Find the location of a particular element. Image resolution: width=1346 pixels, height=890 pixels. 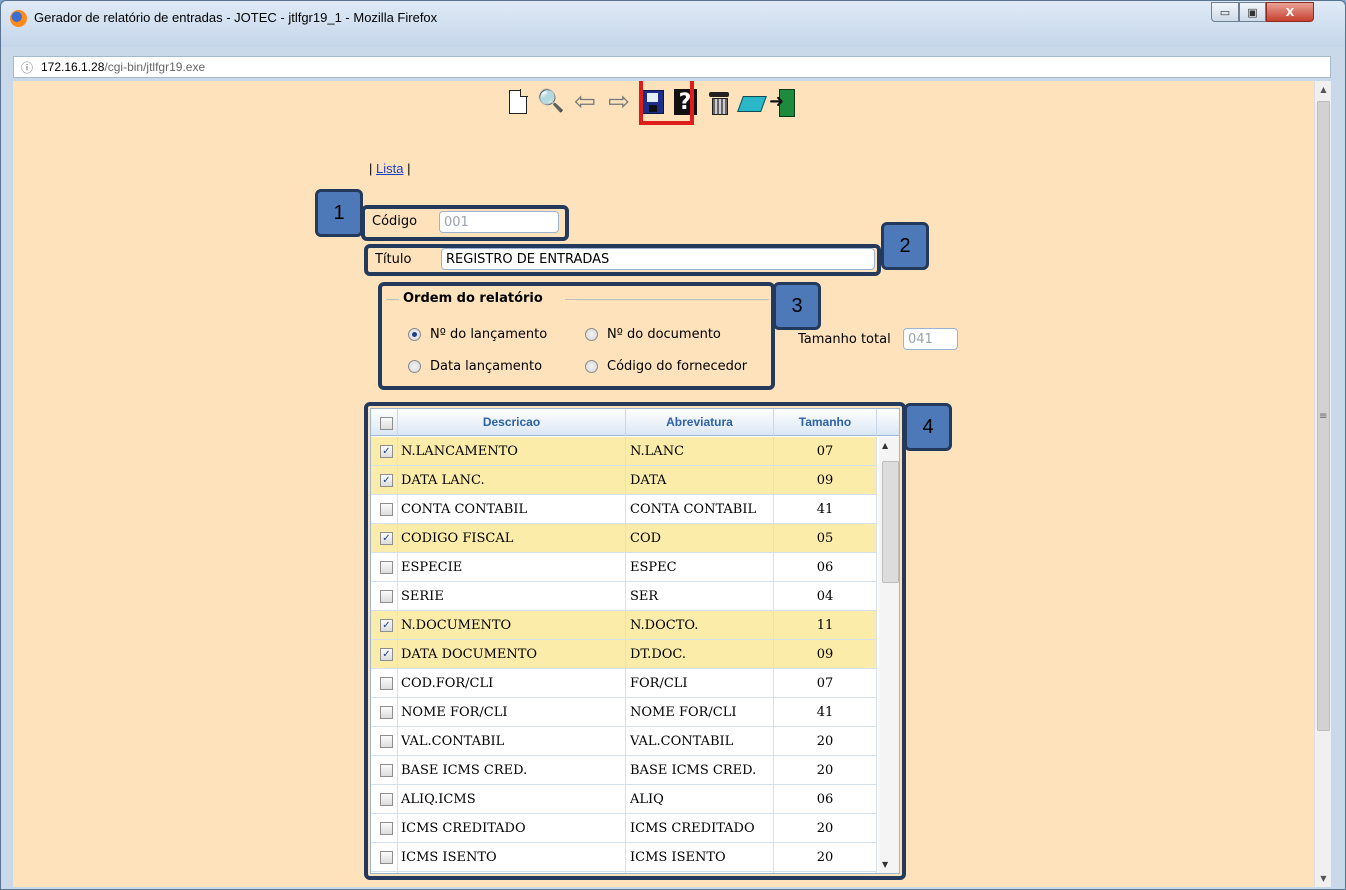

eraser-icon is located at coordinates (752, 102).